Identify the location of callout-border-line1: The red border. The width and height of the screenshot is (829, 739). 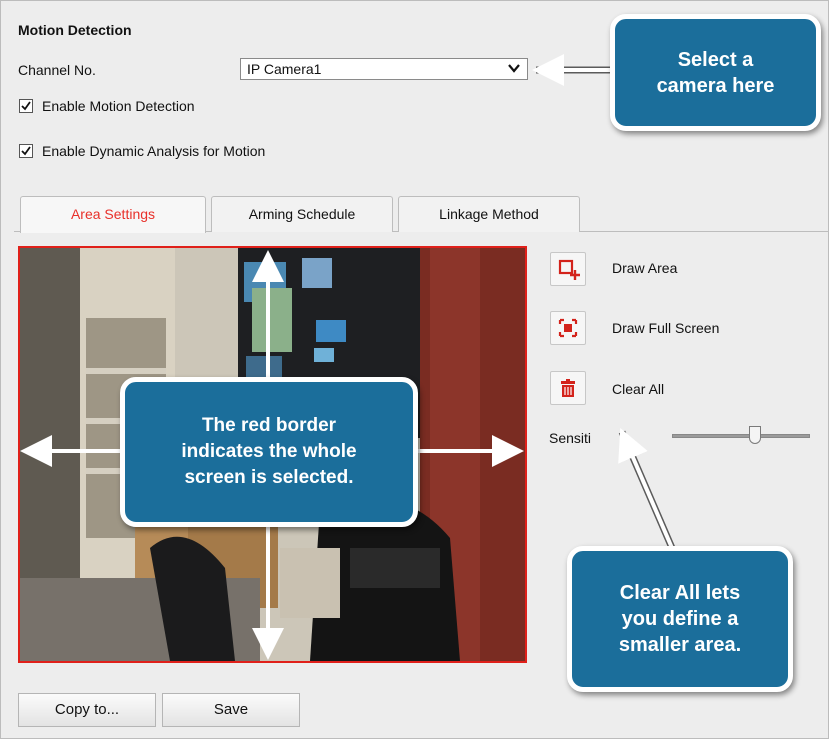
(269, 425).